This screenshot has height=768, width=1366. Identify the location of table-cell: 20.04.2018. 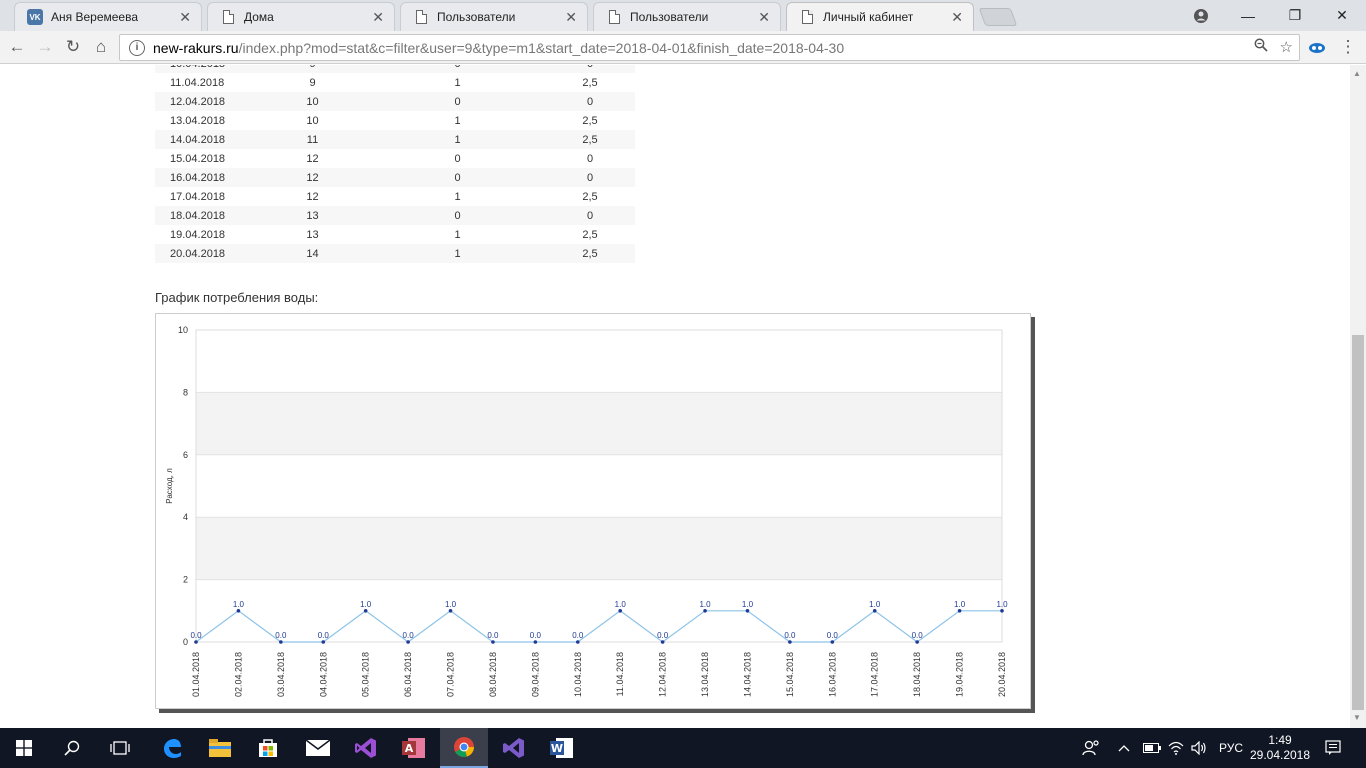
(205, 253).